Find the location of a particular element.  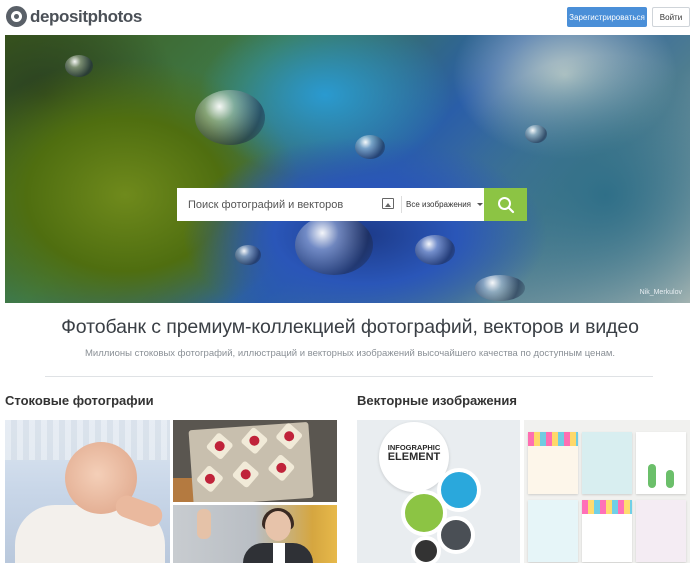

register-button: Зарегистрироваться is located at coordinates (607, 17).